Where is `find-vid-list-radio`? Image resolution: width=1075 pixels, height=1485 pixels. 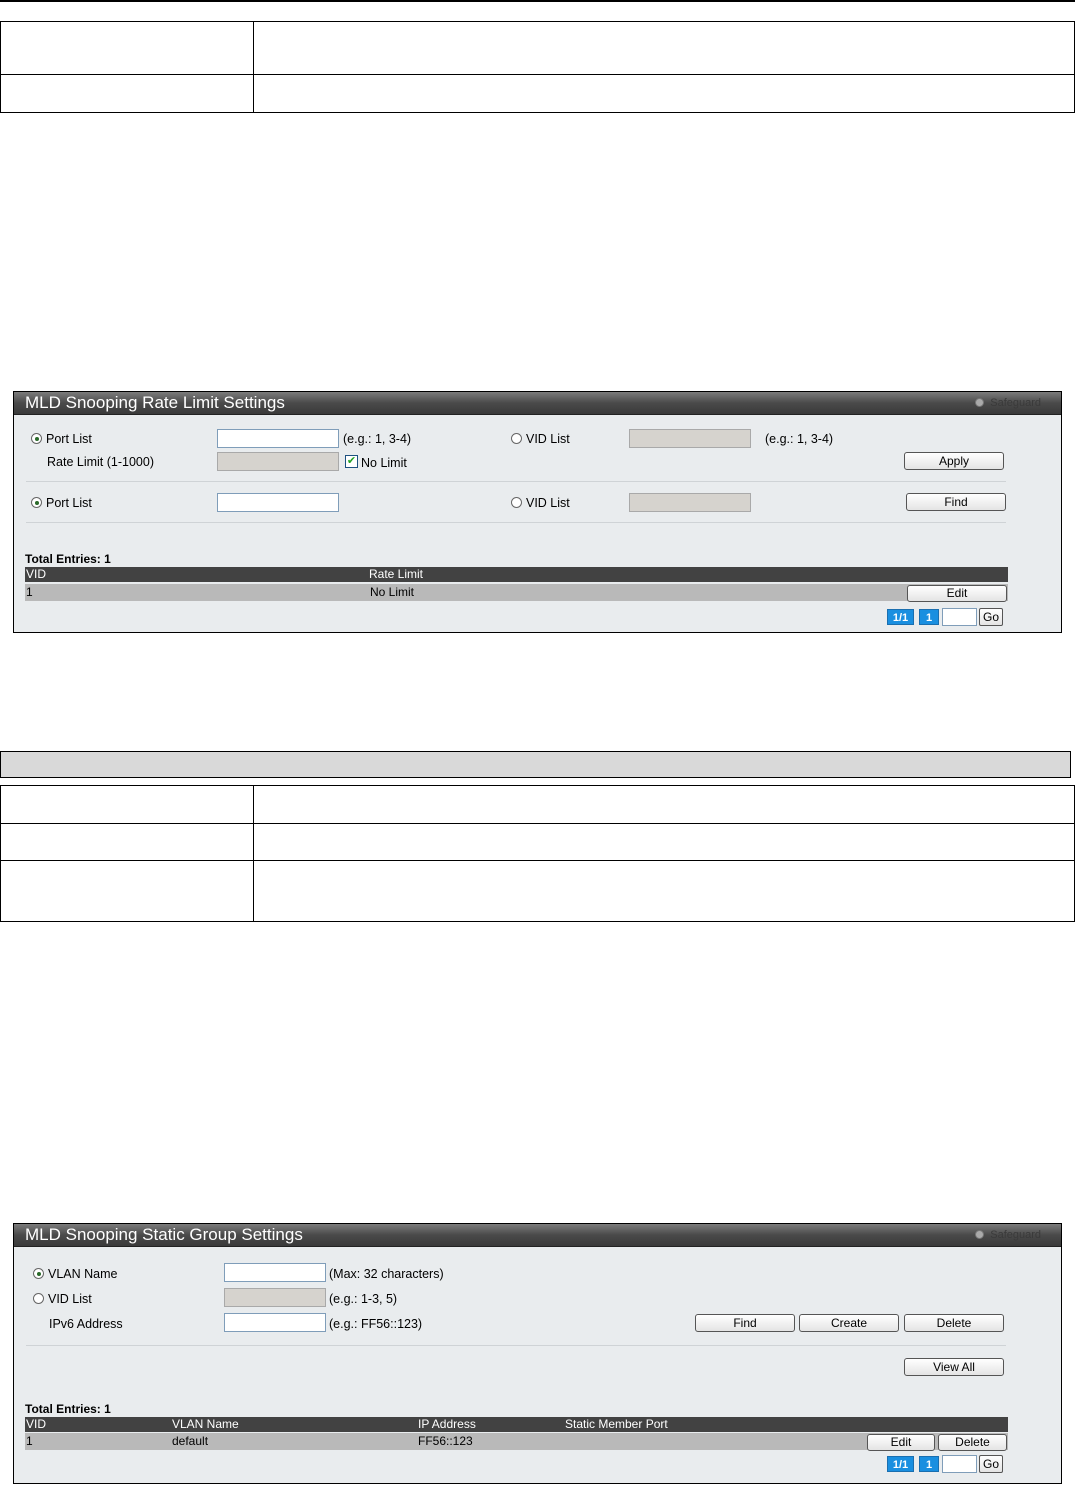
find-vid-list-radio is located at coordinates (516, 502).